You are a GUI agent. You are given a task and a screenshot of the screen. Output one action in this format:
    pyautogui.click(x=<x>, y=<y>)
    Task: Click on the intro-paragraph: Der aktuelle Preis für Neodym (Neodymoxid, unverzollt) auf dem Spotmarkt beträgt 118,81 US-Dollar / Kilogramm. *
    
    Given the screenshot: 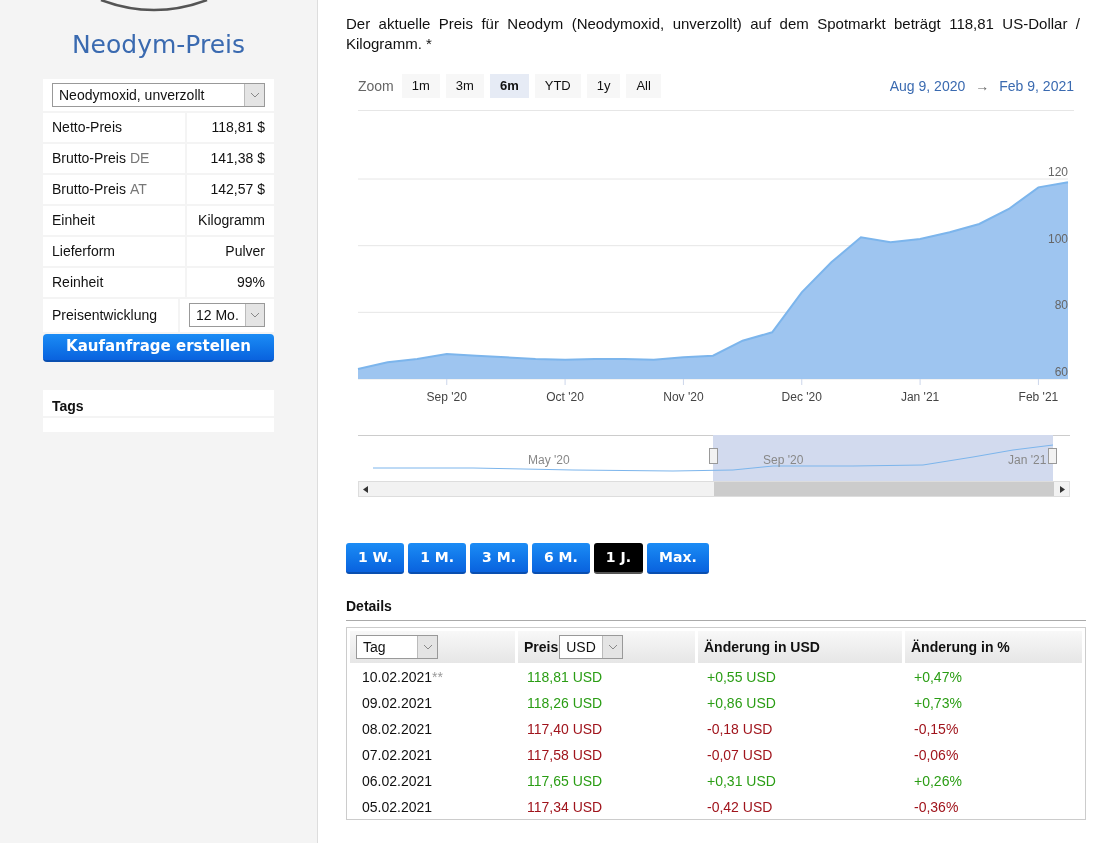 What is the action you would take?
    pyautogui.click(x=713, y=34)
    